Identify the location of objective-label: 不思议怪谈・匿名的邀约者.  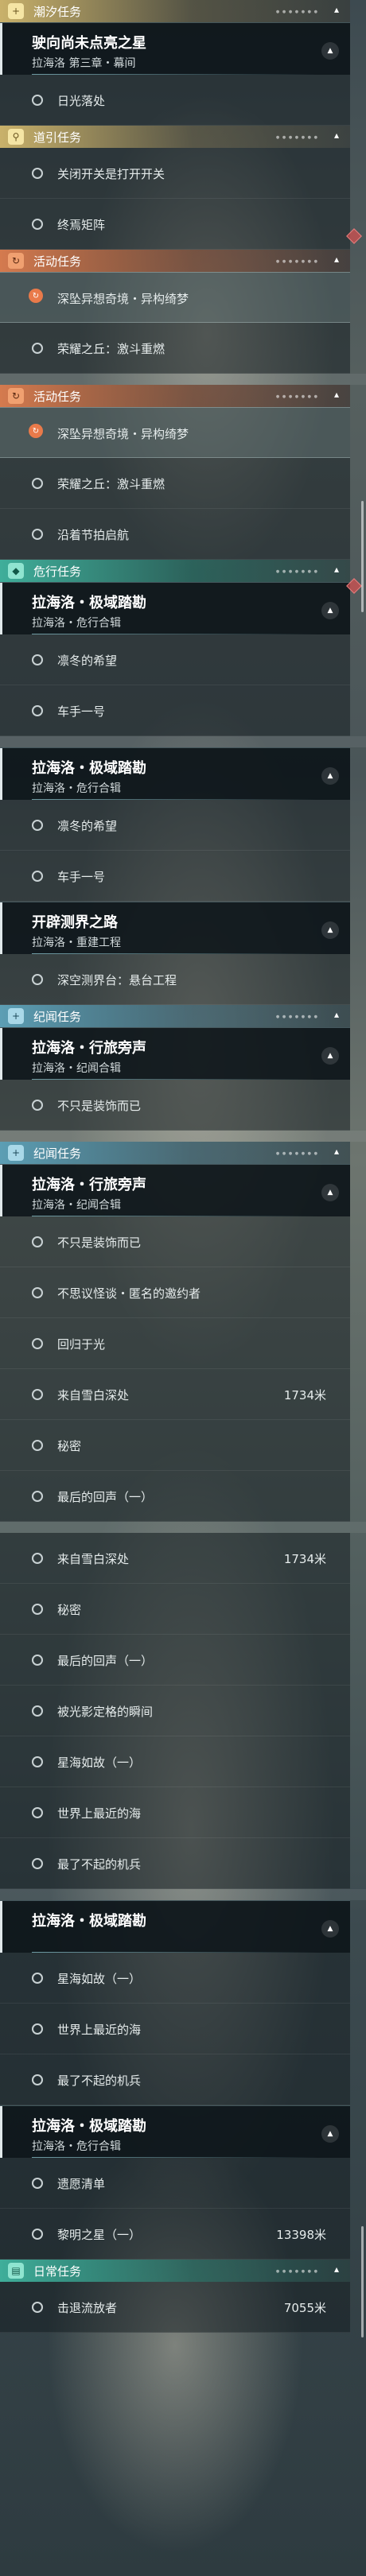
(129, 1293).